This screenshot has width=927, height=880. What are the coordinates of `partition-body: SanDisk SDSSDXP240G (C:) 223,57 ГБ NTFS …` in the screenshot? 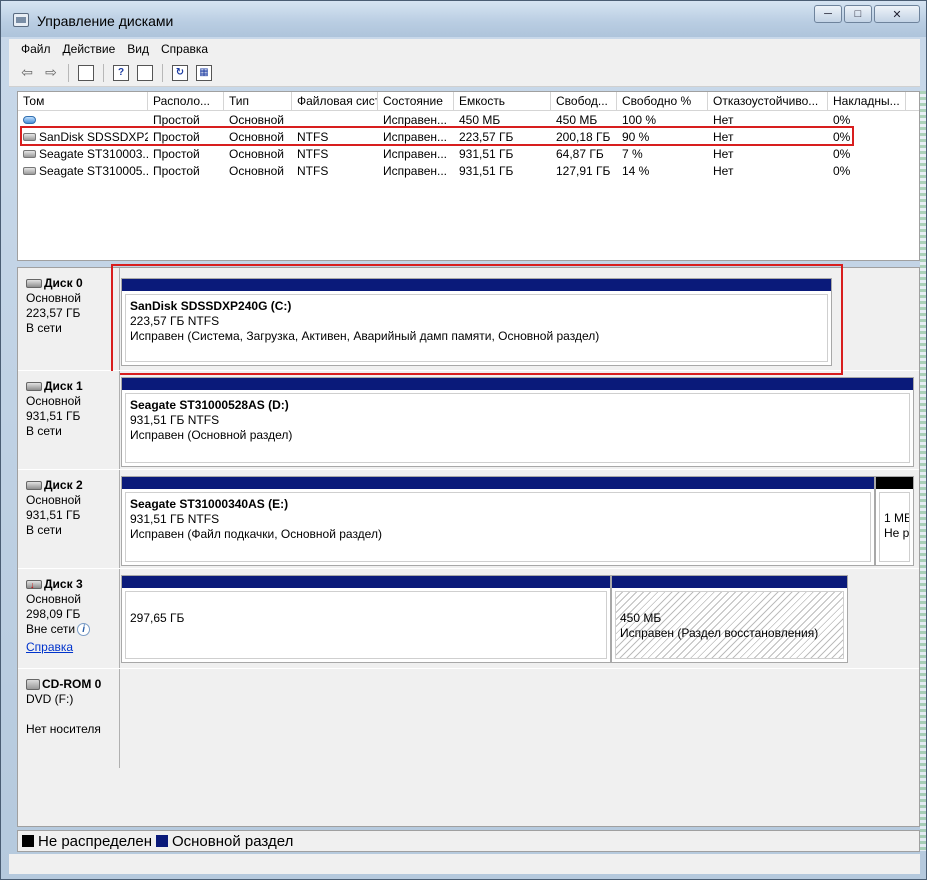 It's located at (476, 328).